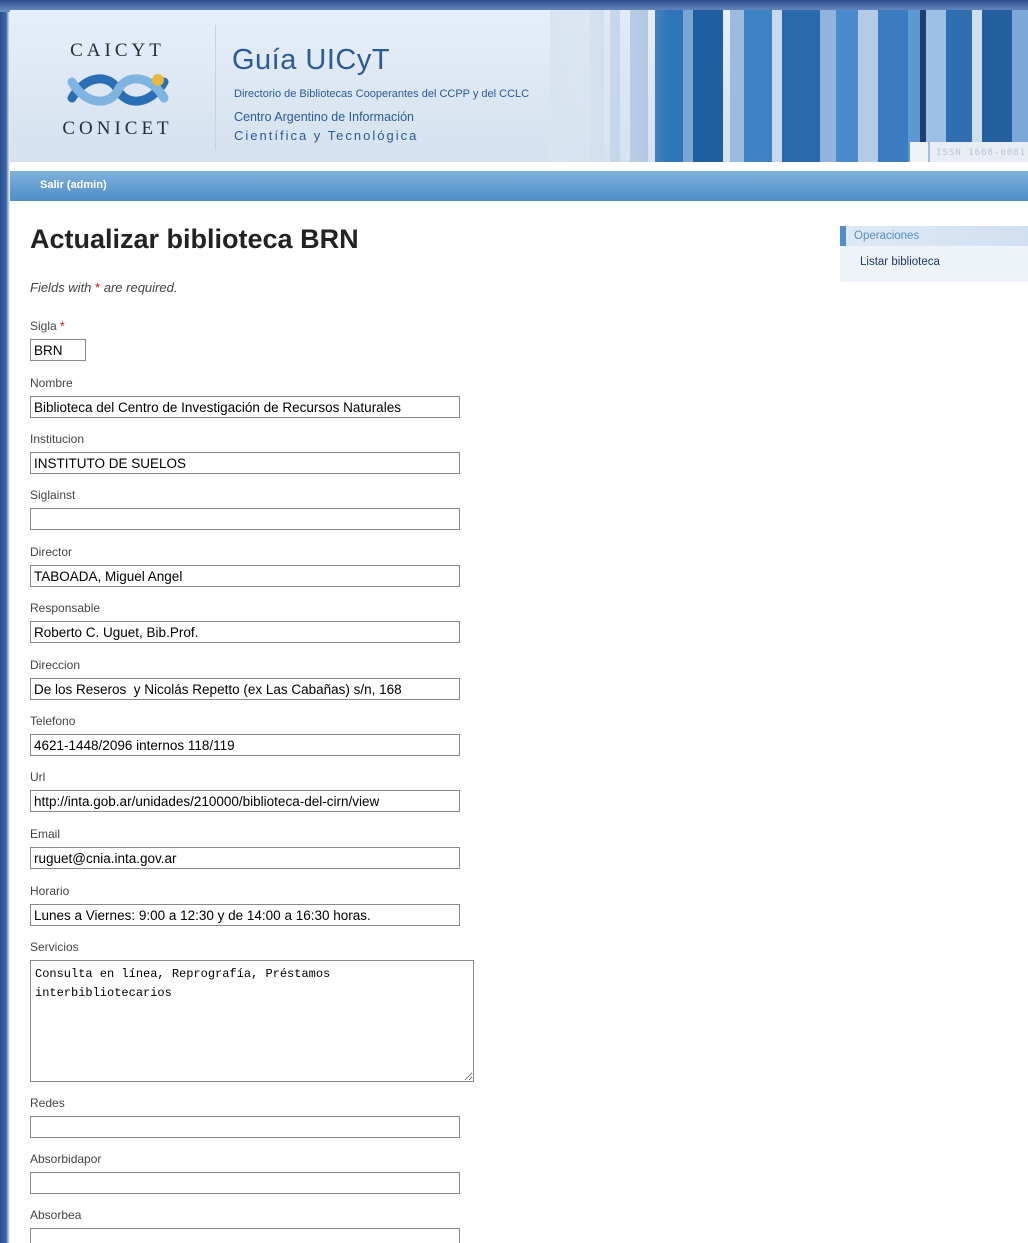  I want to click on redes-input, so click(245, 1127).